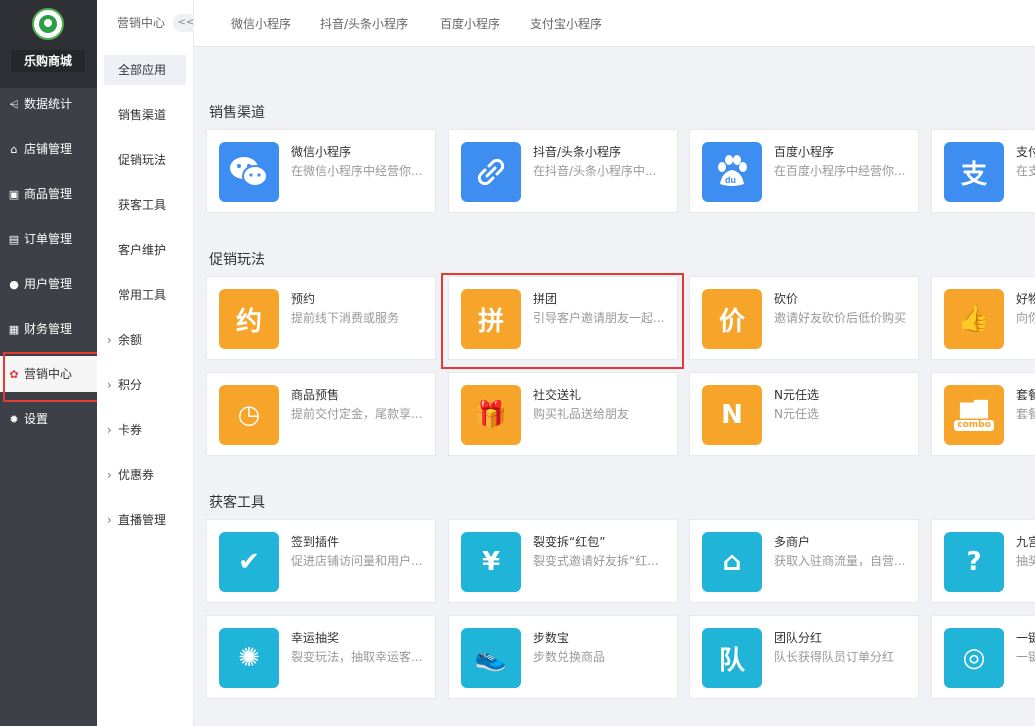  I want to click on app-card: 约预约提前线下消费或服务, so click(321, 318).